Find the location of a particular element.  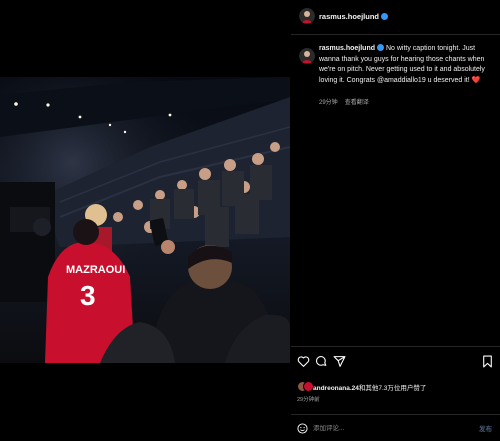

smile-icon is located at coordinates (302, 428).